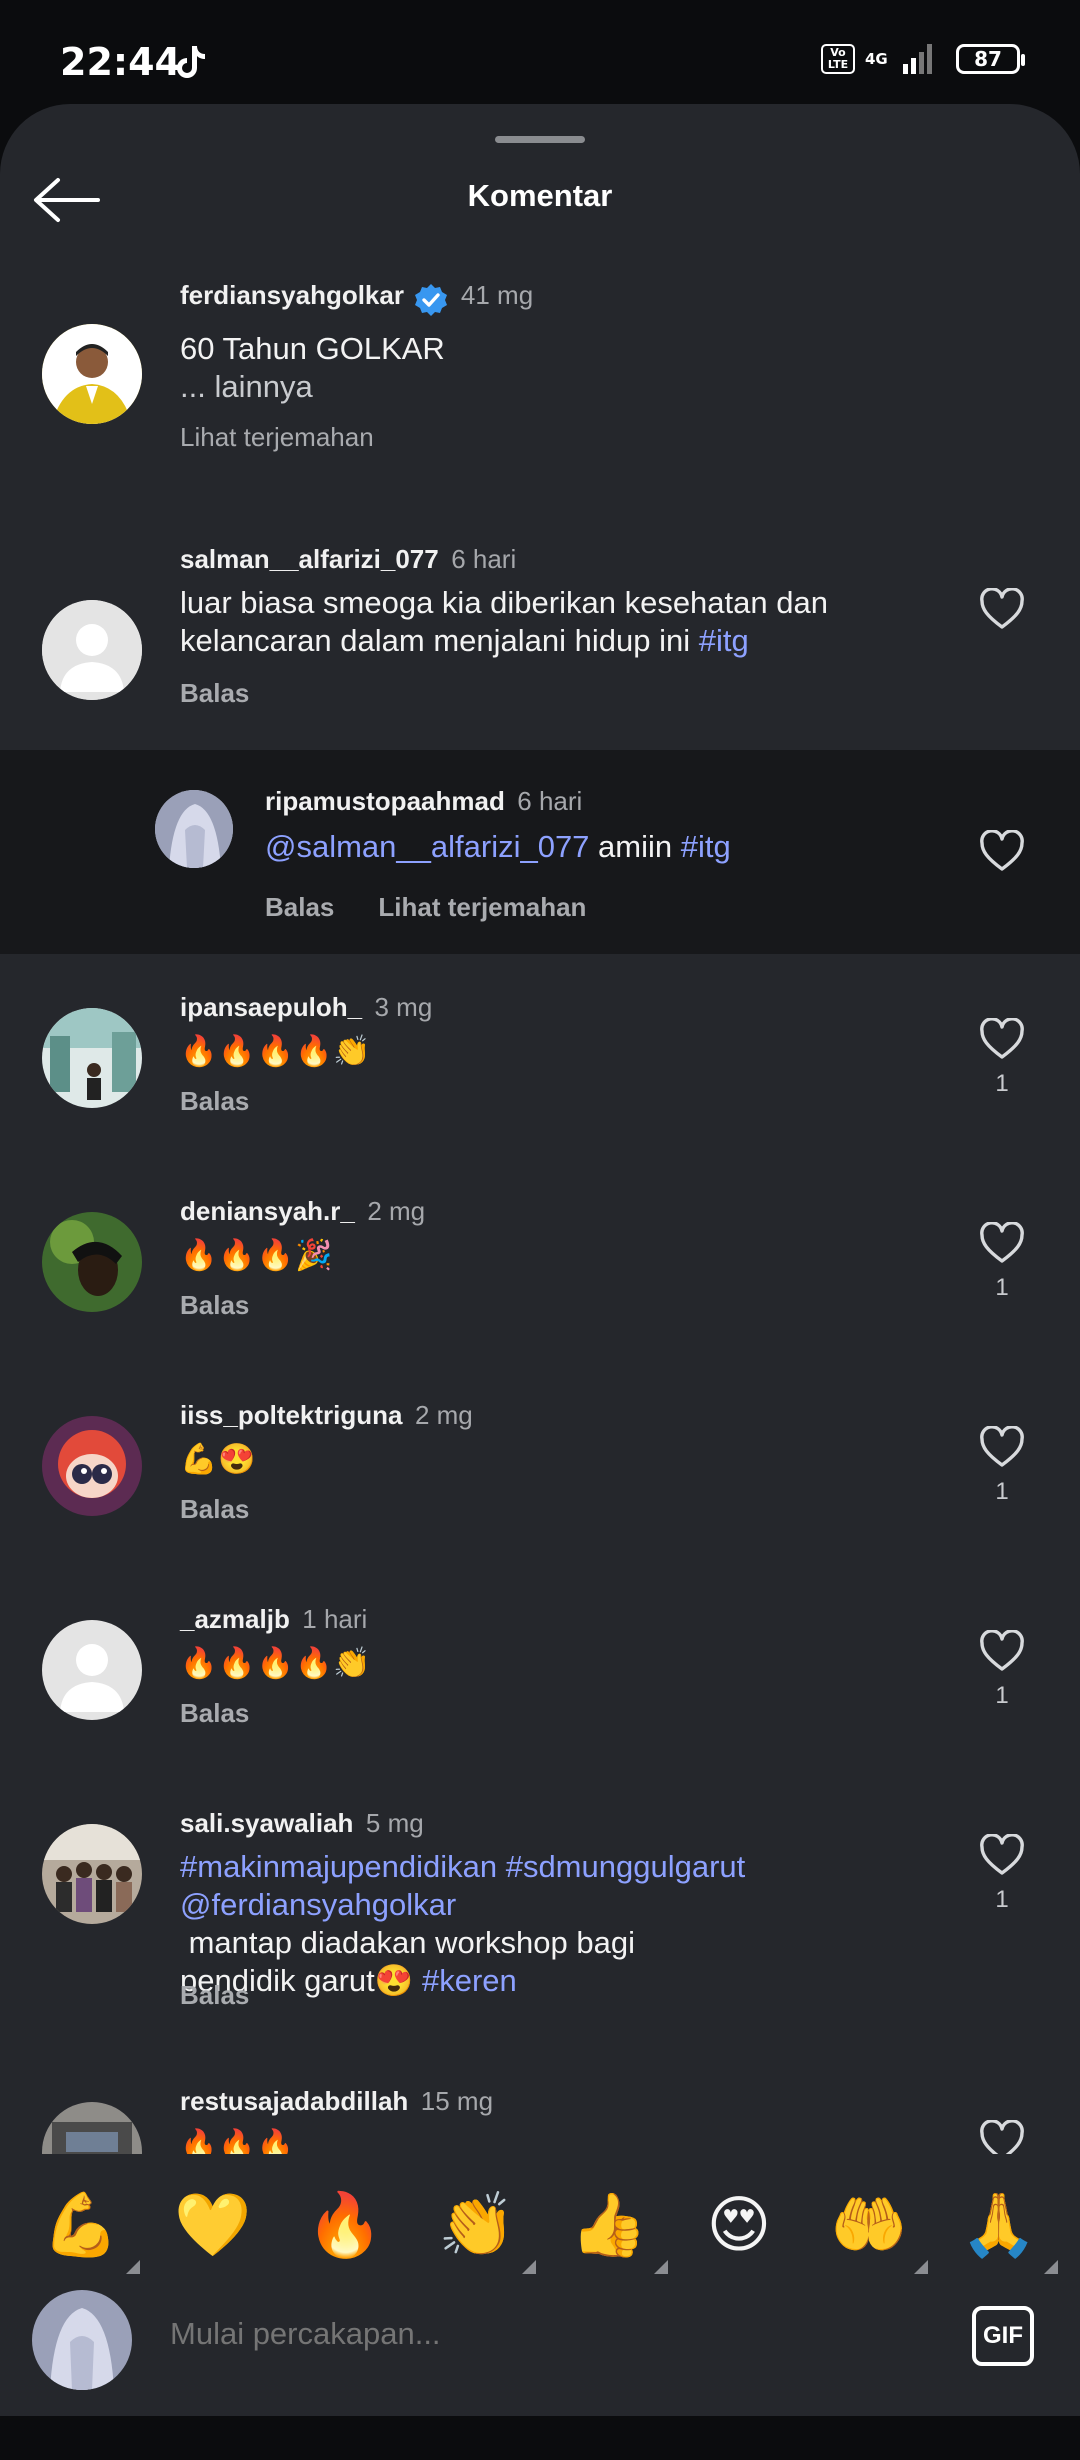 The width and height of the screenshot is (1080, 2460). Describe the element at coordinates (291, 1415) in the screenshot. I see `username: iiss_poltektriguna` at that location.